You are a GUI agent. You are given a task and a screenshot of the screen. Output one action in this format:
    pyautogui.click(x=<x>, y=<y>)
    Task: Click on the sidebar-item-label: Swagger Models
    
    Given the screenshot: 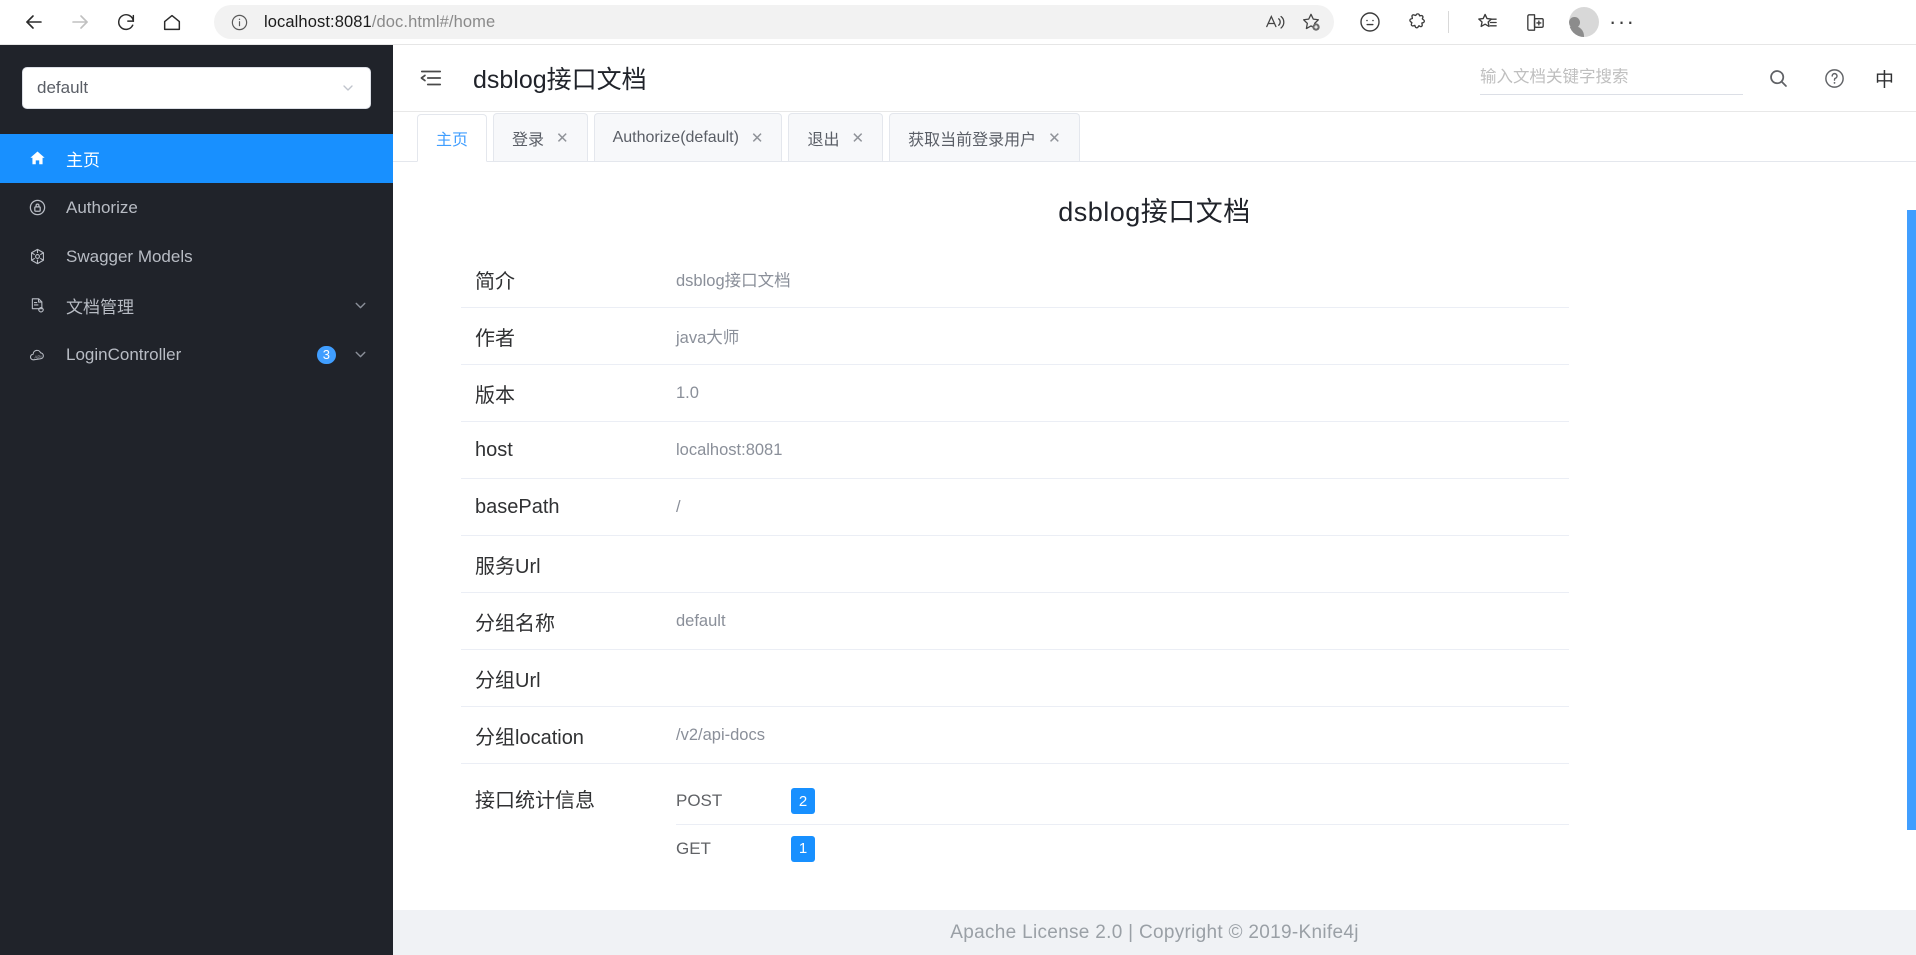 What is the action you would take?
    pyautogui.click(x=129, y=256)
    